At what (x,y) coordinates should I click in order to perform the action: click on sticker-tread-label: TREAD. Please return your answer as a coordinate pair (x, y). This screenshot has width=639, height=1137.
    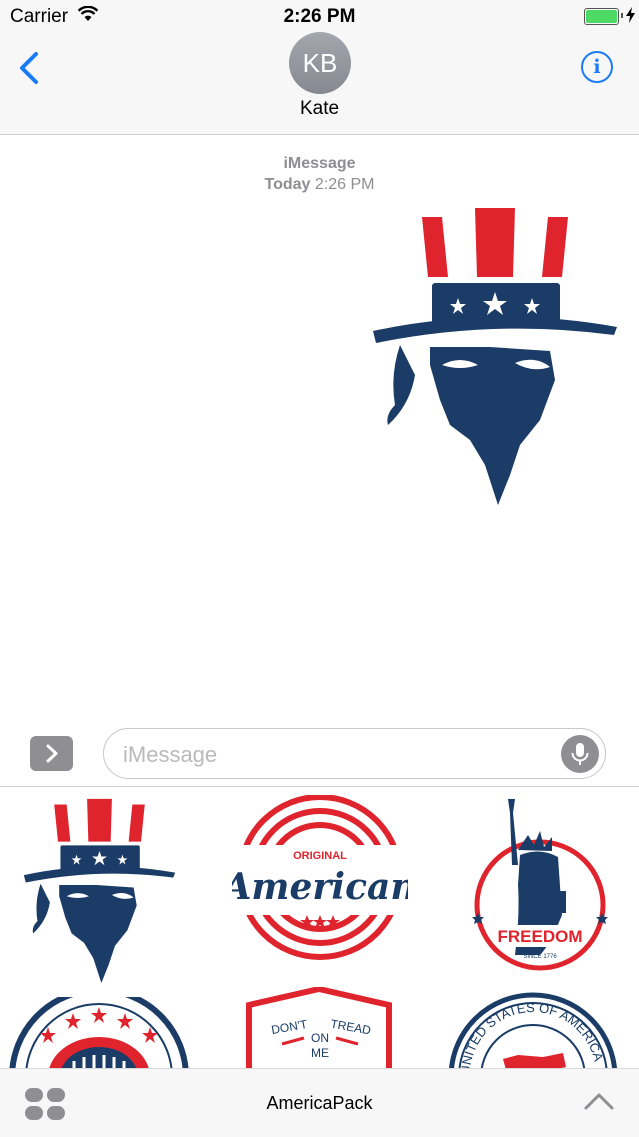
    Looking at the image, I should click on (350, 1027).